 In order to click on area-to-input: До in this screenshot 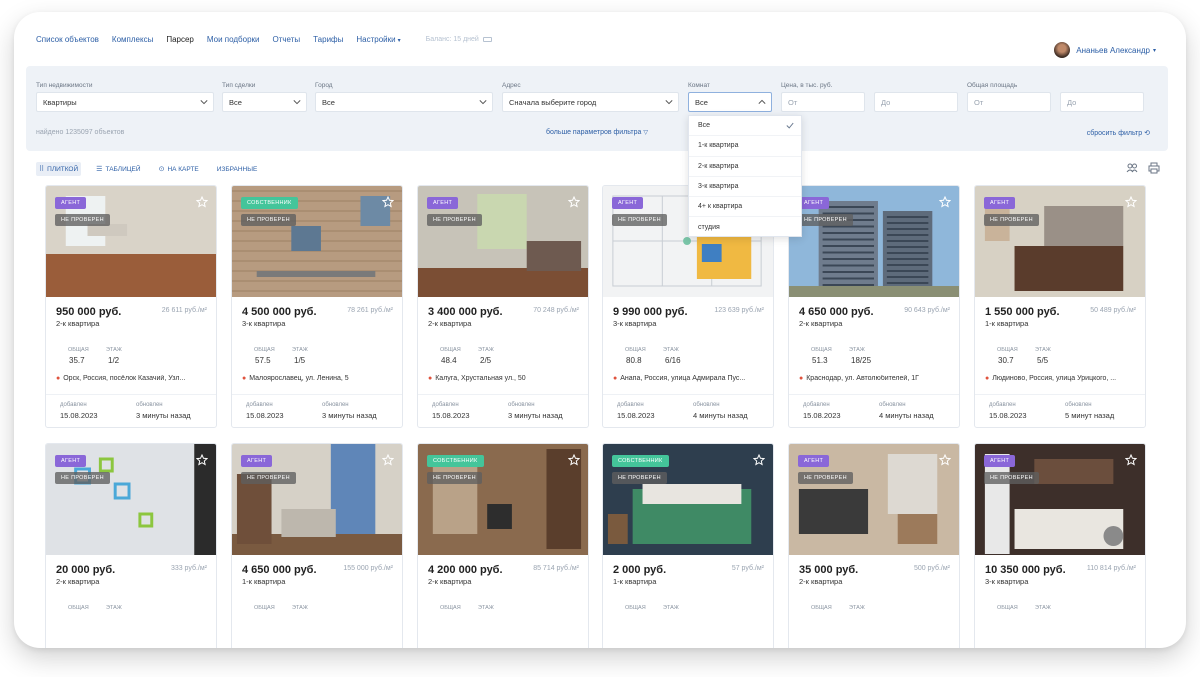, I will do `click(1102, 102)`.